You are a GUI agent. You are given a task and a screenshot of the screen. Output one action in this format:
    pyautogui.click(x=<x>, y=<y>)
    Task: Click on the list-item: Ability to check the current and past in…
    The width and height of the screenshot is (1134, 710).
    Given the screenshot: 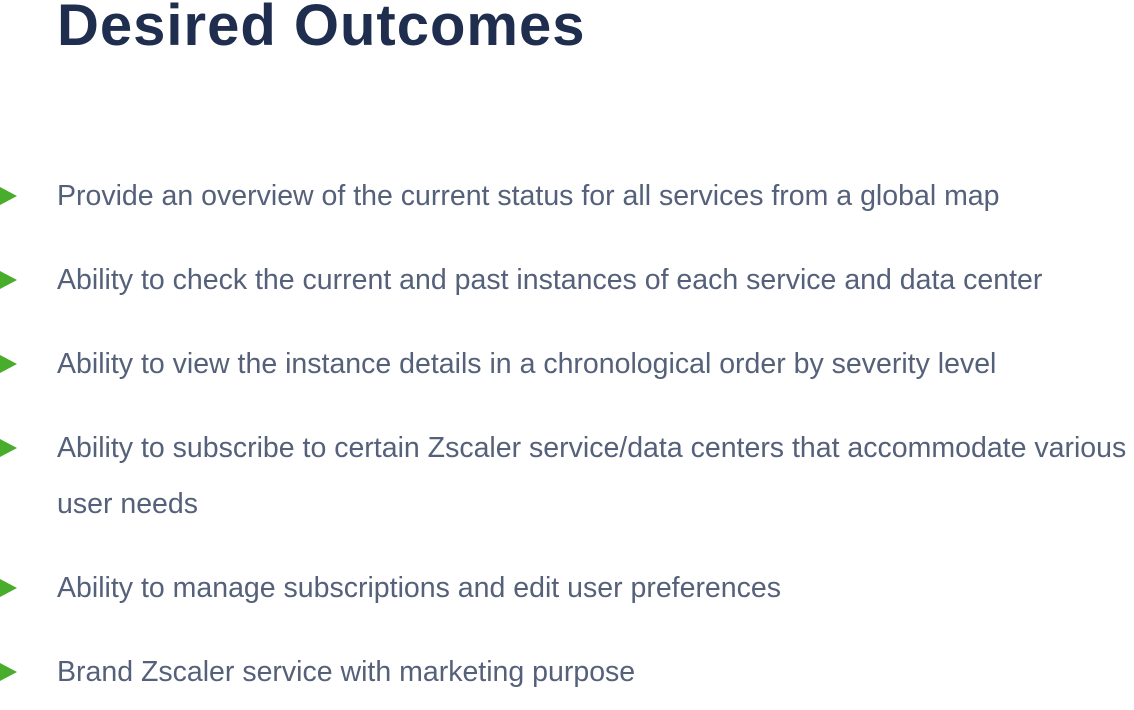 What is the action you would take?
    pyautogui.click(x=567, y=280)
    